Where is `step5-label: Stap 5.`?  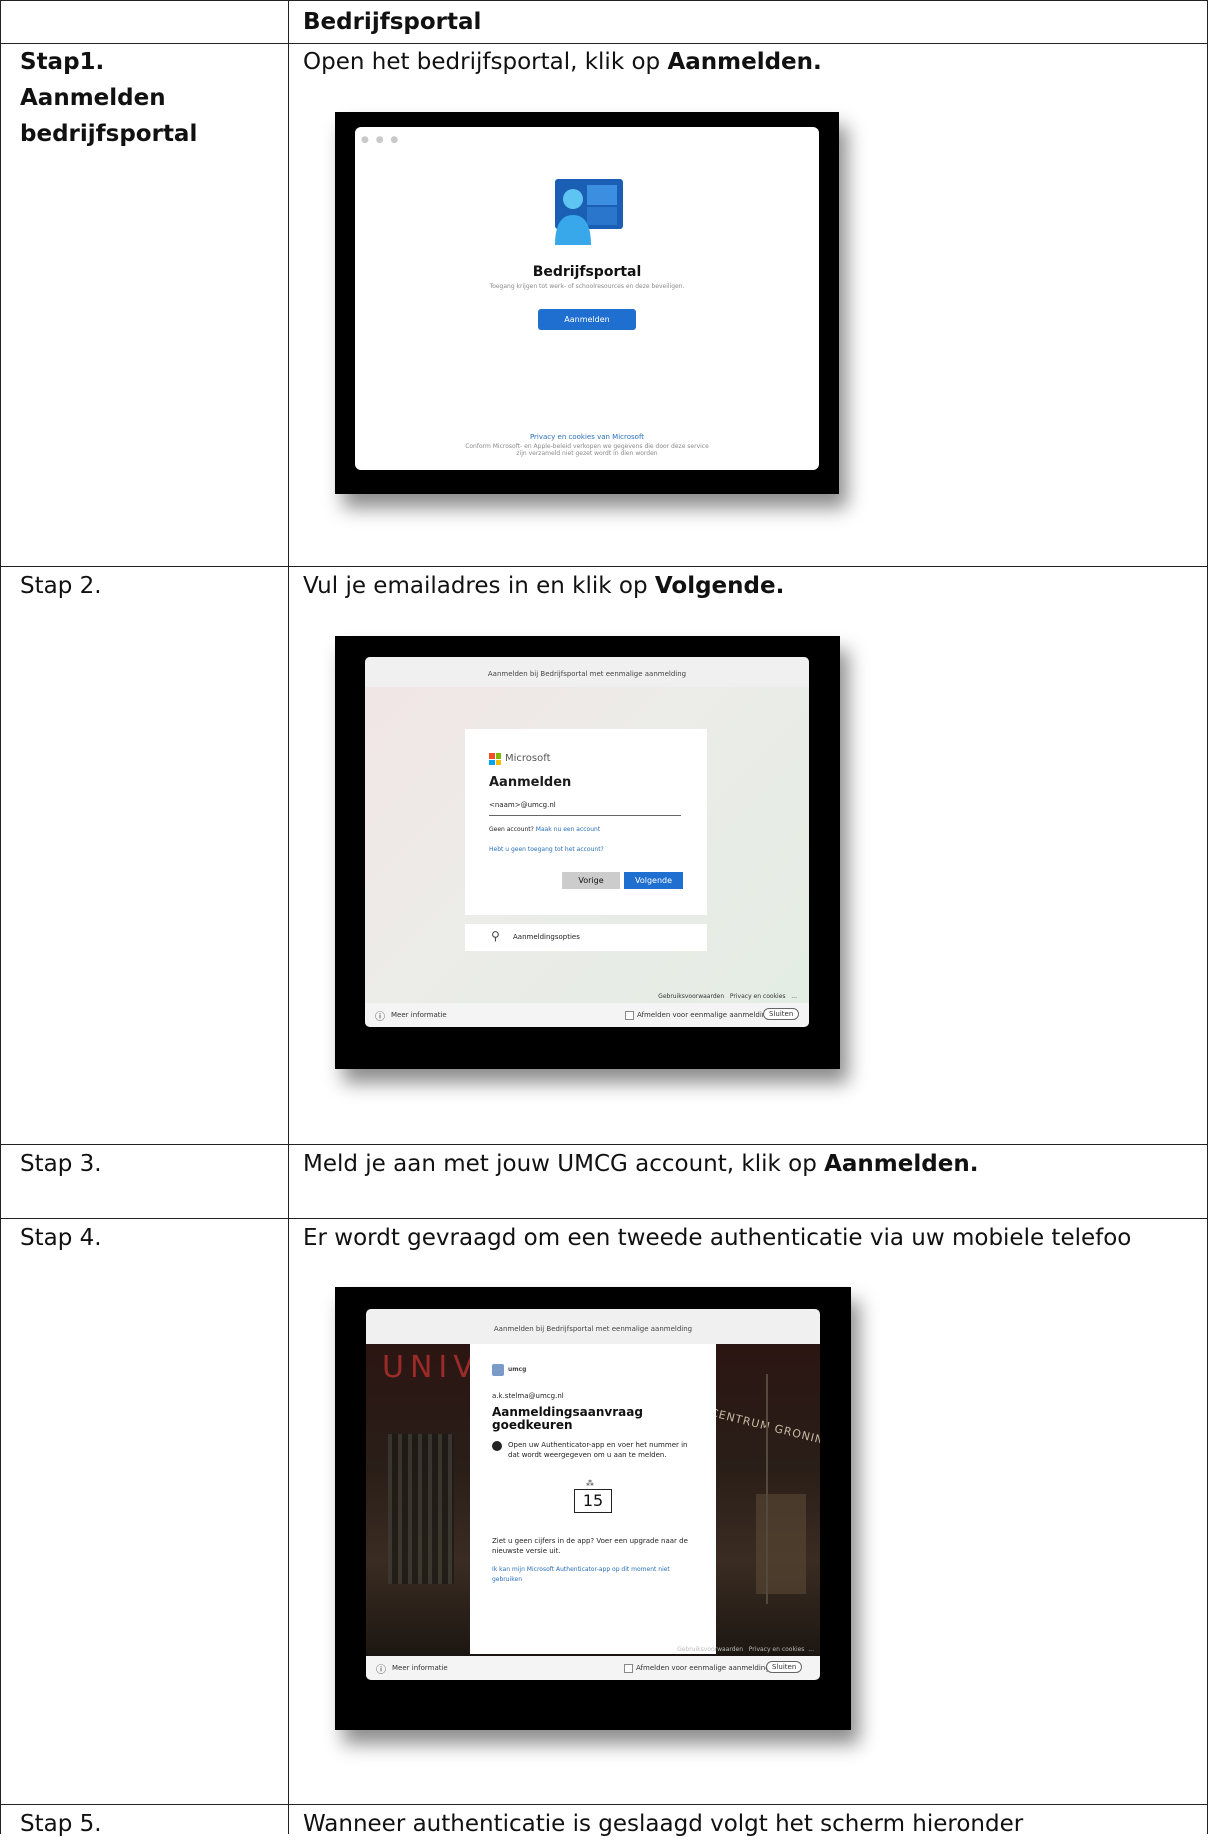 step5-label: Stap 5. is located at coordinates (61, 1824).